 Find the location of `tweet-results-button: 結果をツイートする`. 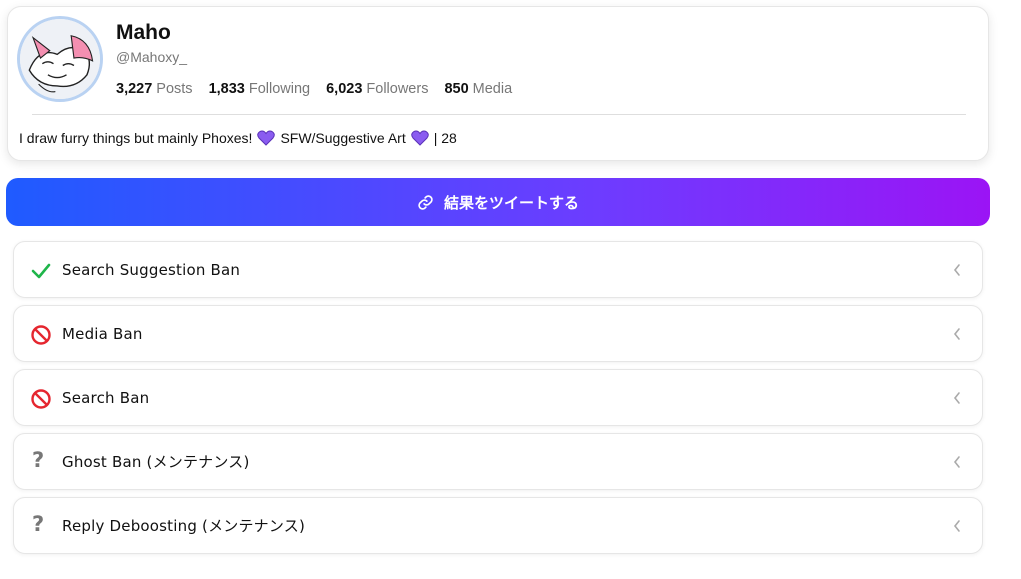

tweet-results-button: 結果をツイートする is located at coordinates (498, 202).